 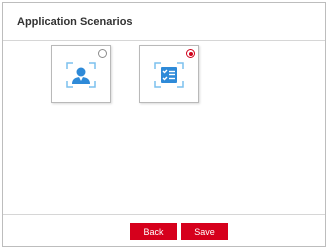 I want to click on checklist-icon, so click(x=169, y=75).